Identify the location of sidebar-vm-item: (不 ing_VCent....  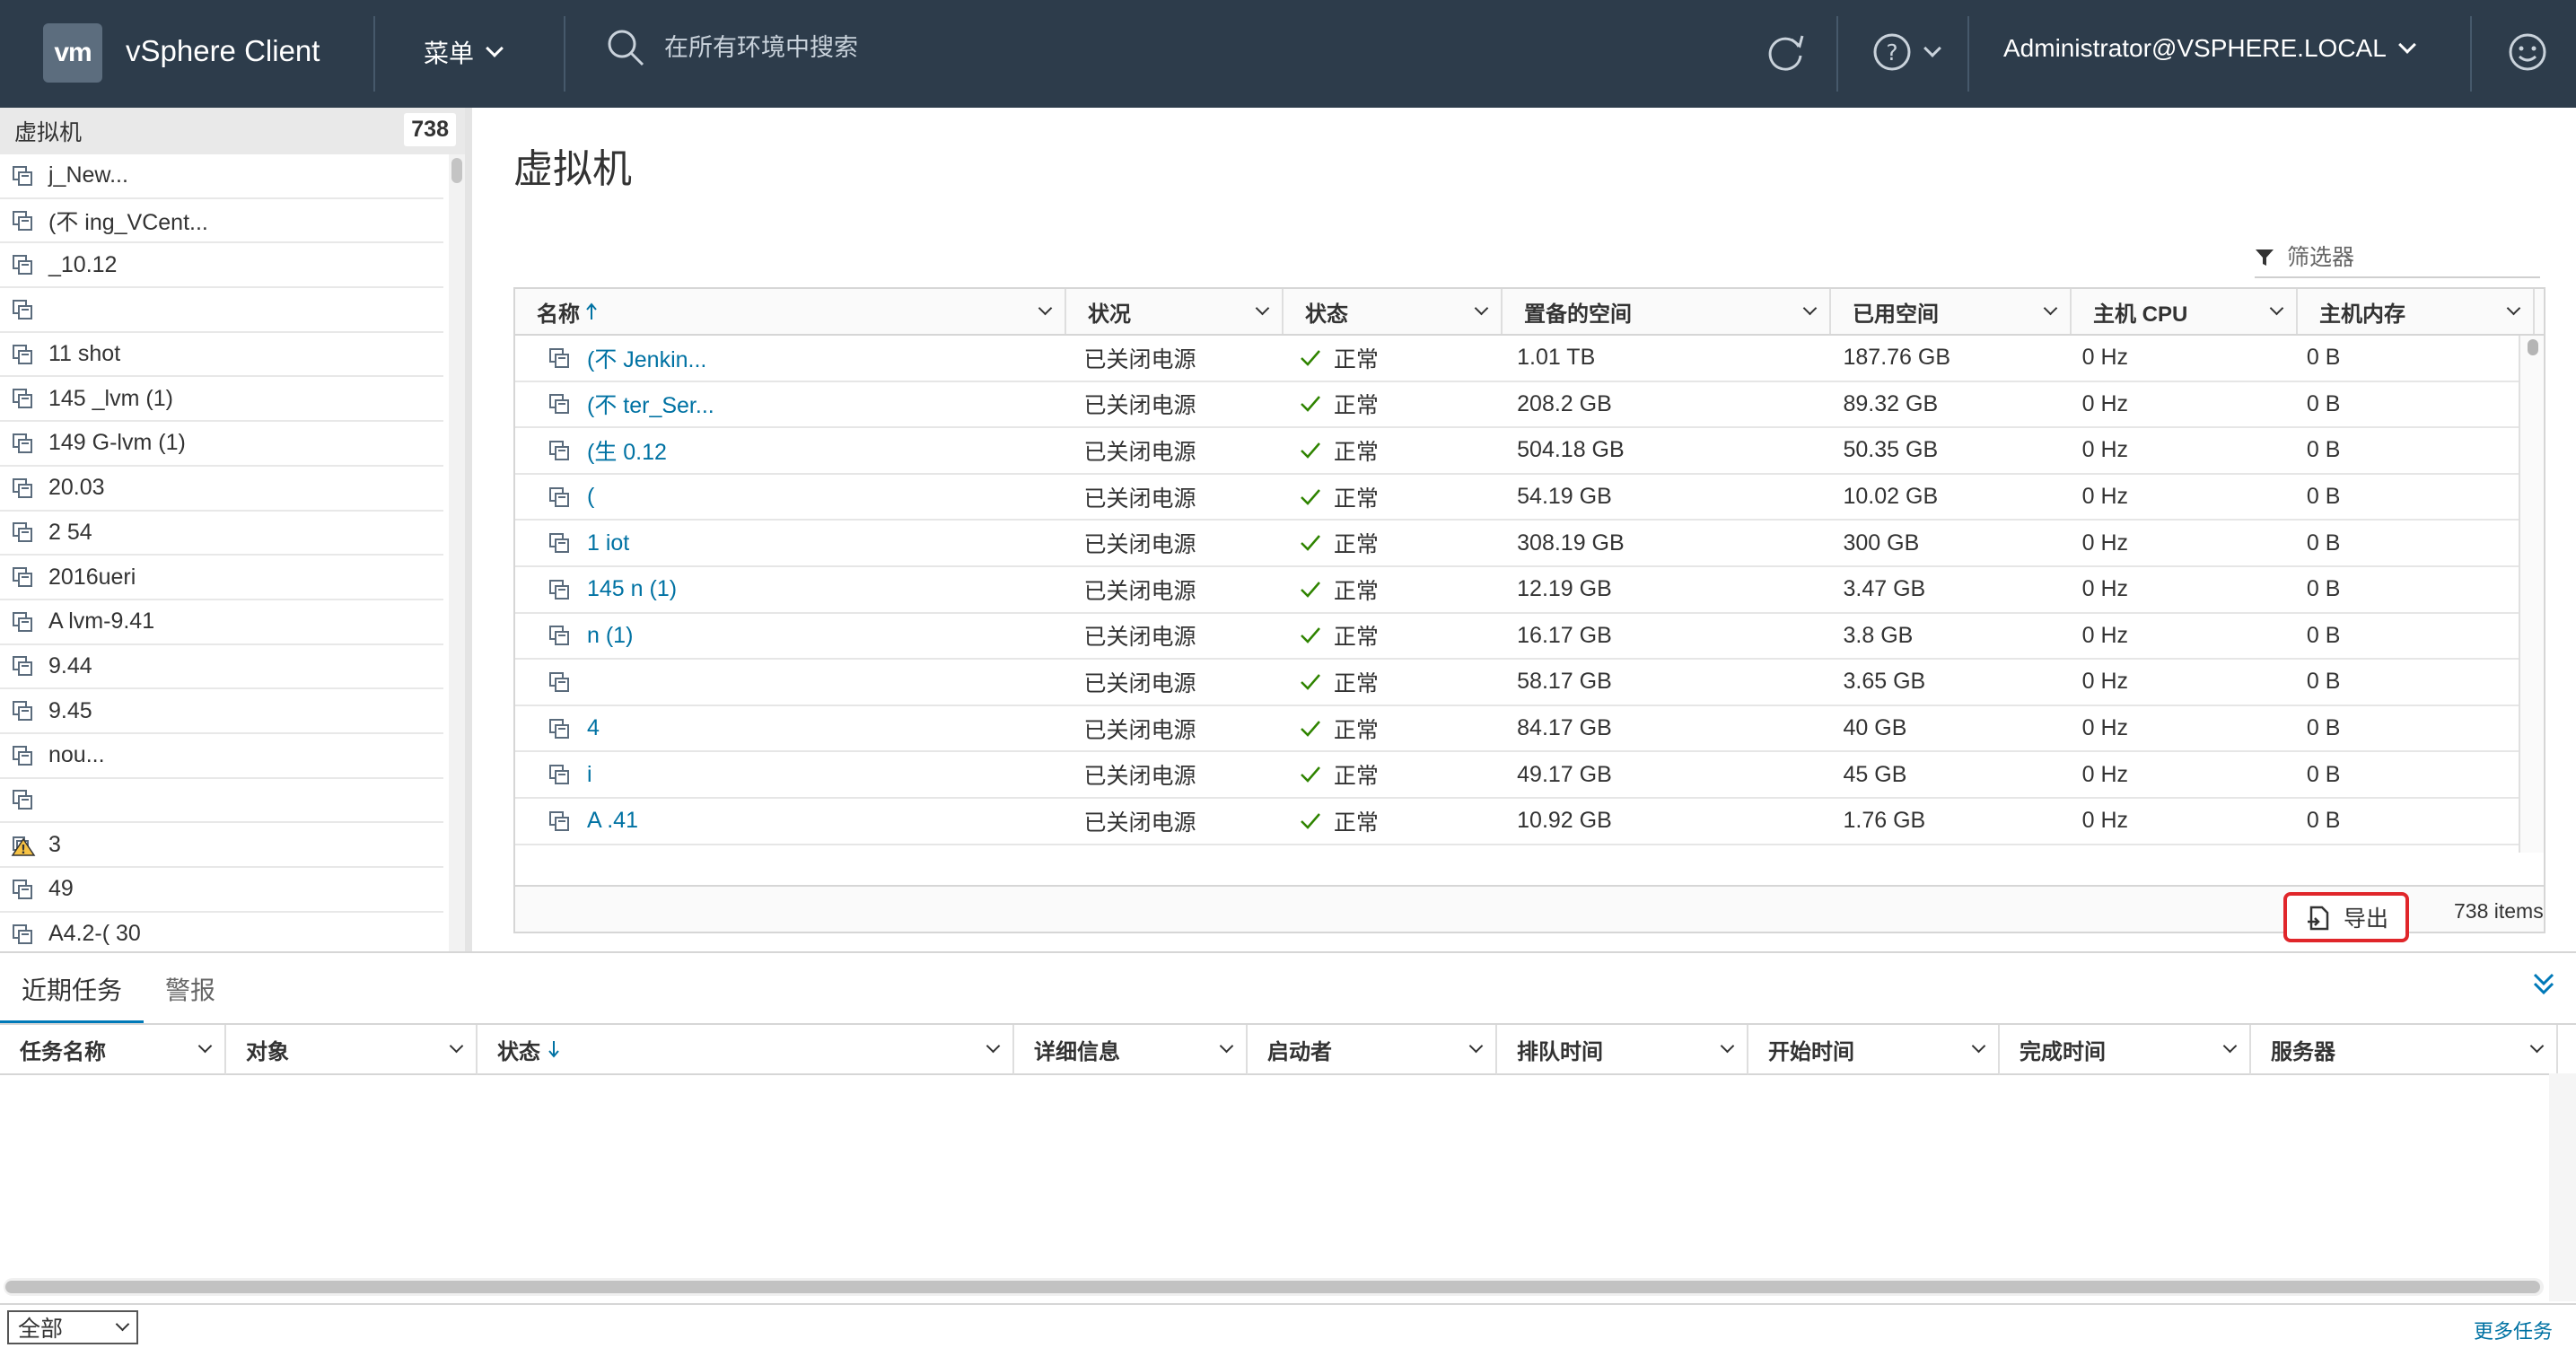
(221, 221).